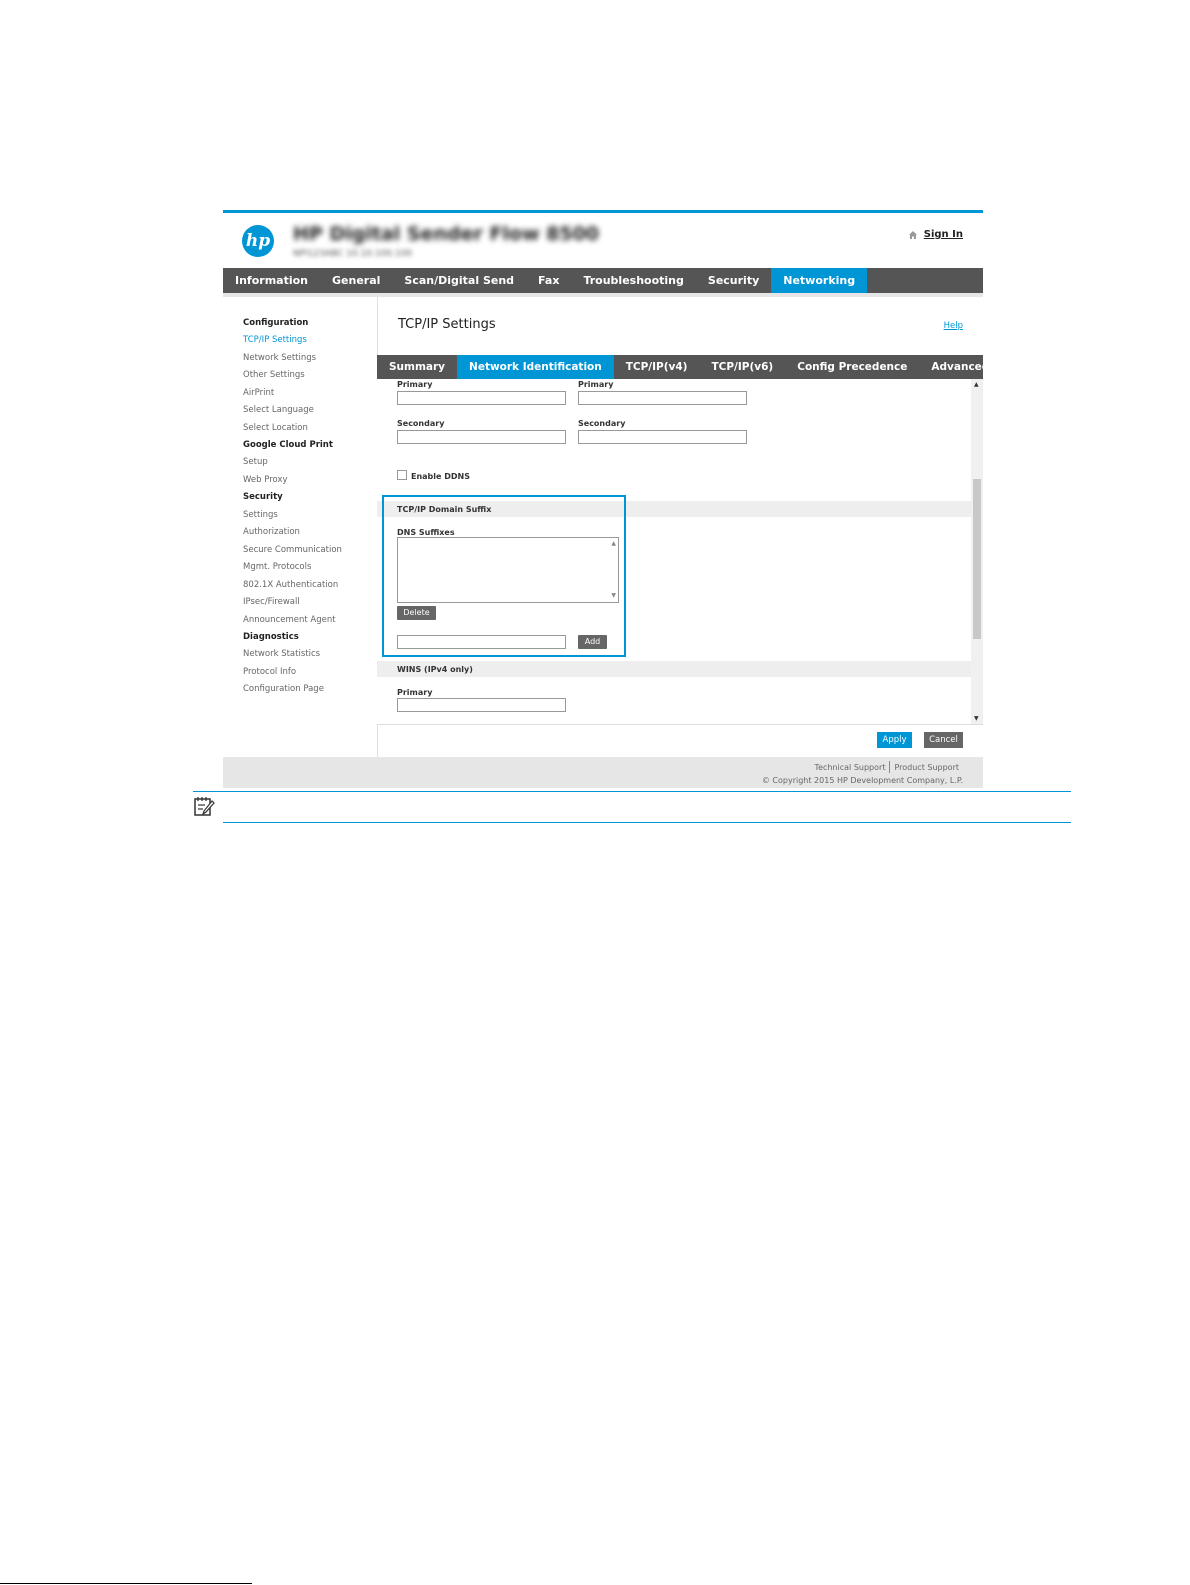 The height and width of the screenshot is (1585, 1190). Describe the element at coordinates (819, 280) in the screenshot. I see `tab-networking: Networking` at that location.